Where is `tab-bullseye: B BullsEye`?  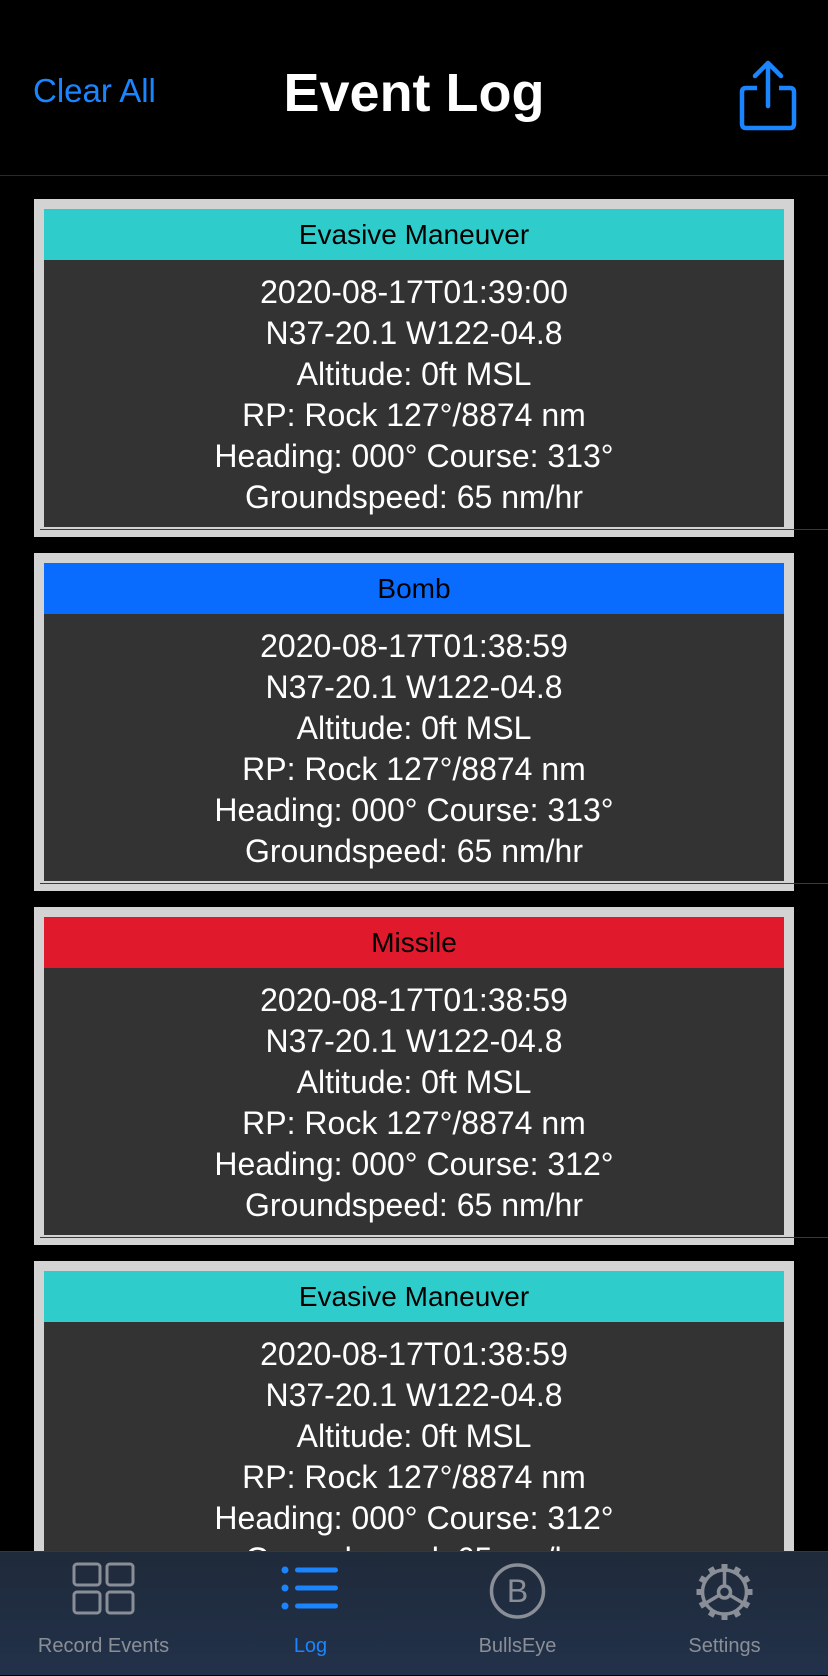
tab-bullseye: B BullsEye is located at coordinates (517, 1614).